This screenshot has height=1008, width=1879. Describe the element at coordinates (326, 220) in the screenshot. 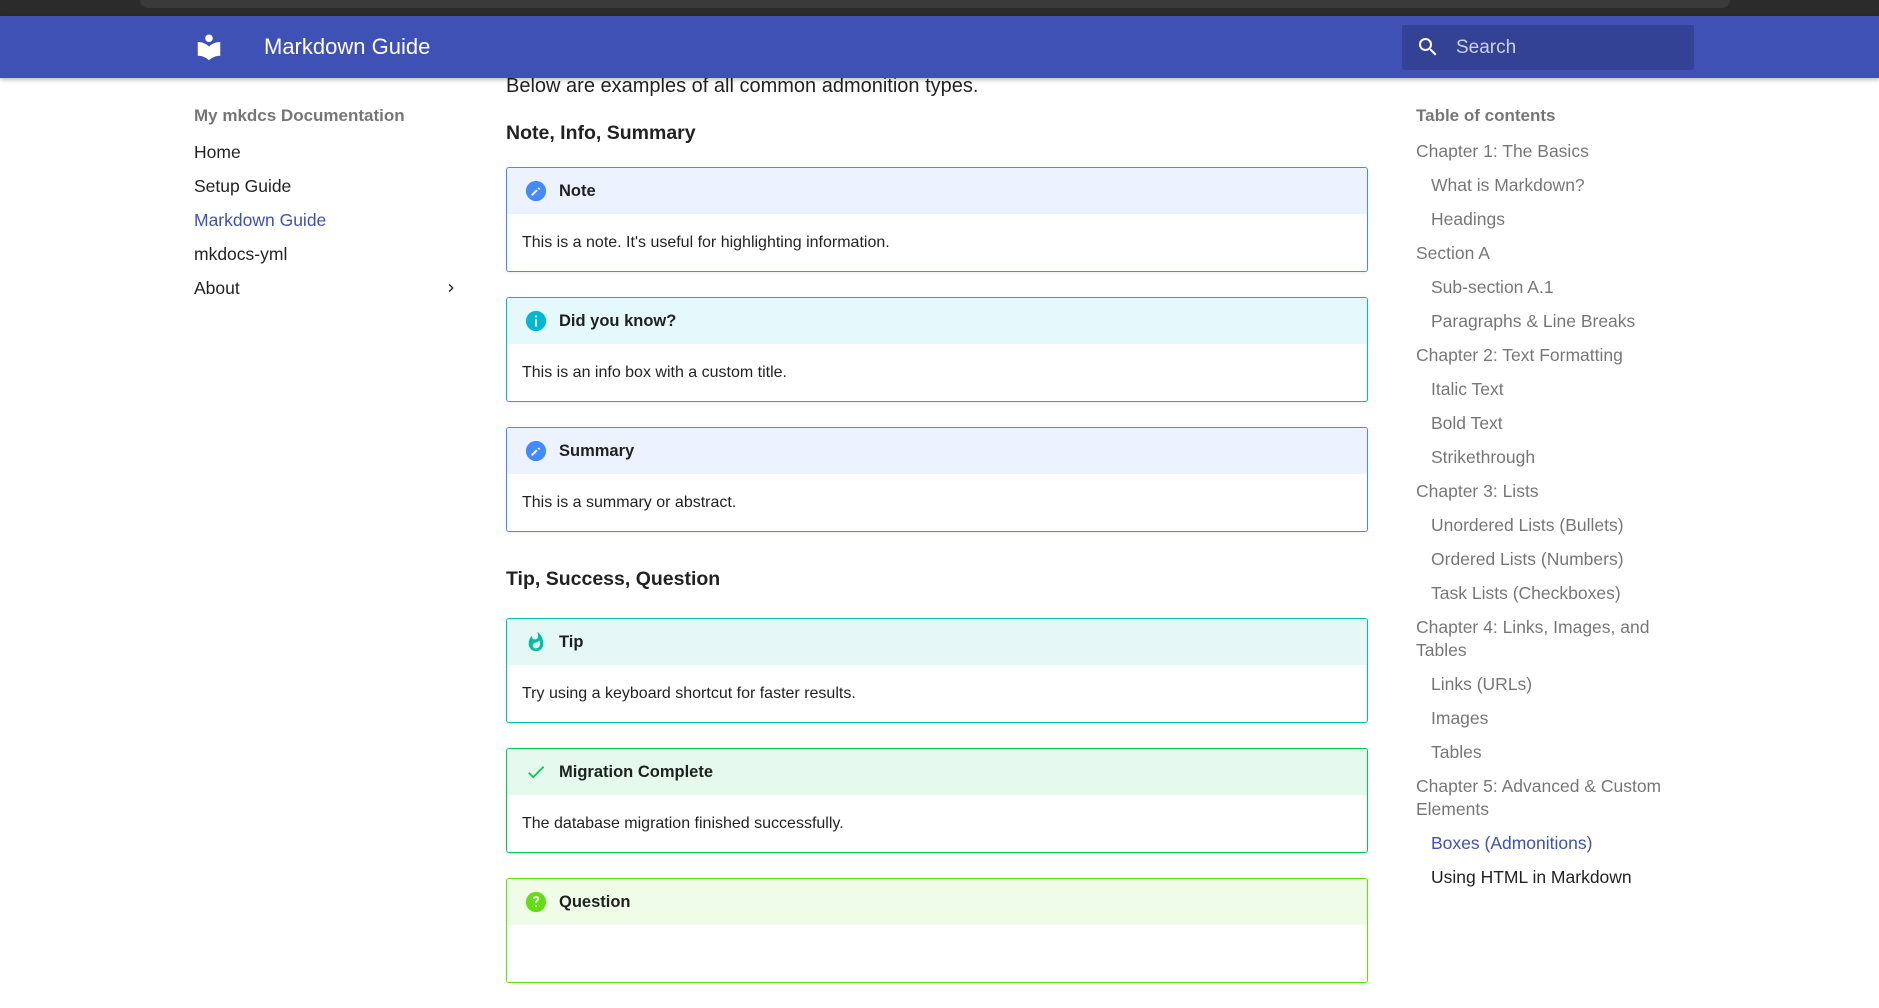

I see `nav-item-markdown-guide: Markdown Guide` at that location.